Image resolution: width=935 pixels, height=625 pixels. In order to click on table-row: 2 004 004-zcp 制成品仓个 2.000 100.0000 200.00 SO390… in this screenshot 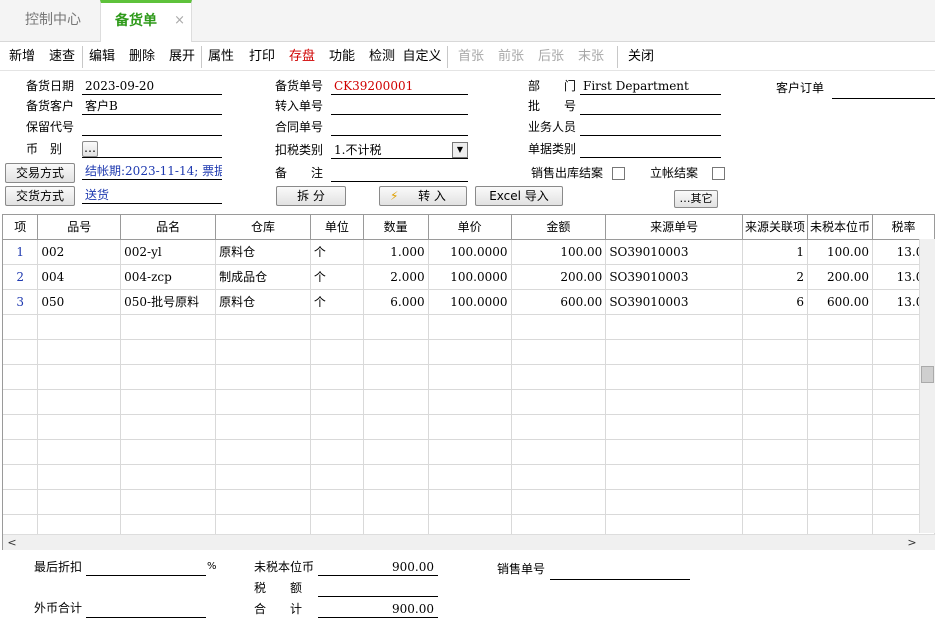, I will do `click(469, 277)`.